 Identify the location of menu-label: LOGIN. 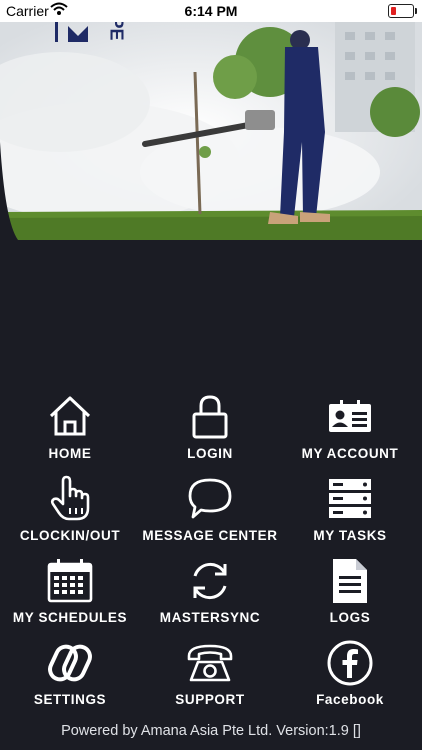
(210, 453).